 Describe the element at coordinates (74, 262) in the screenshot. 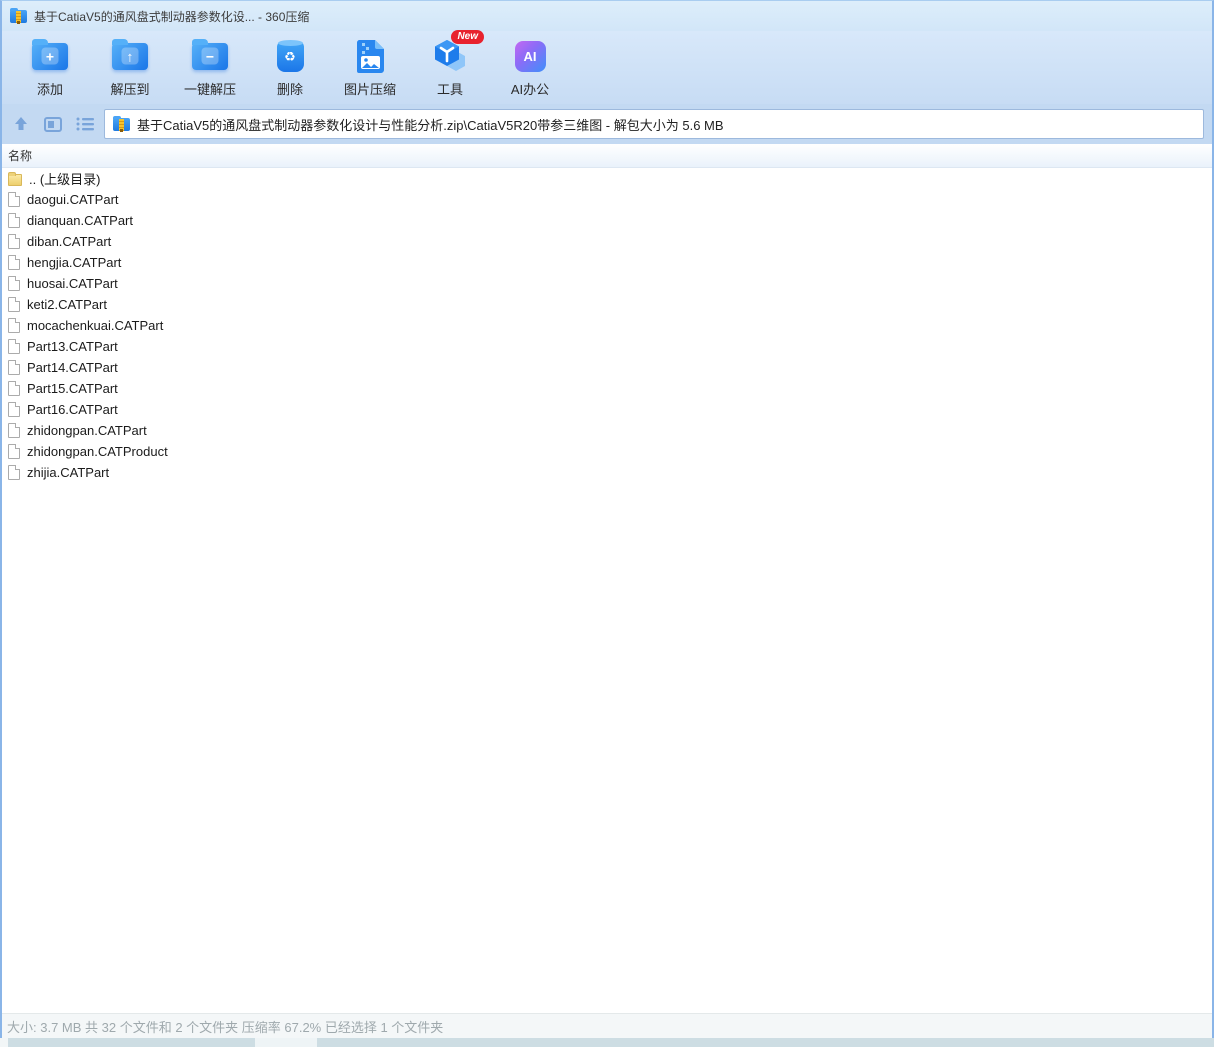

I see `file-name: hengjia.CATPart` at that location.